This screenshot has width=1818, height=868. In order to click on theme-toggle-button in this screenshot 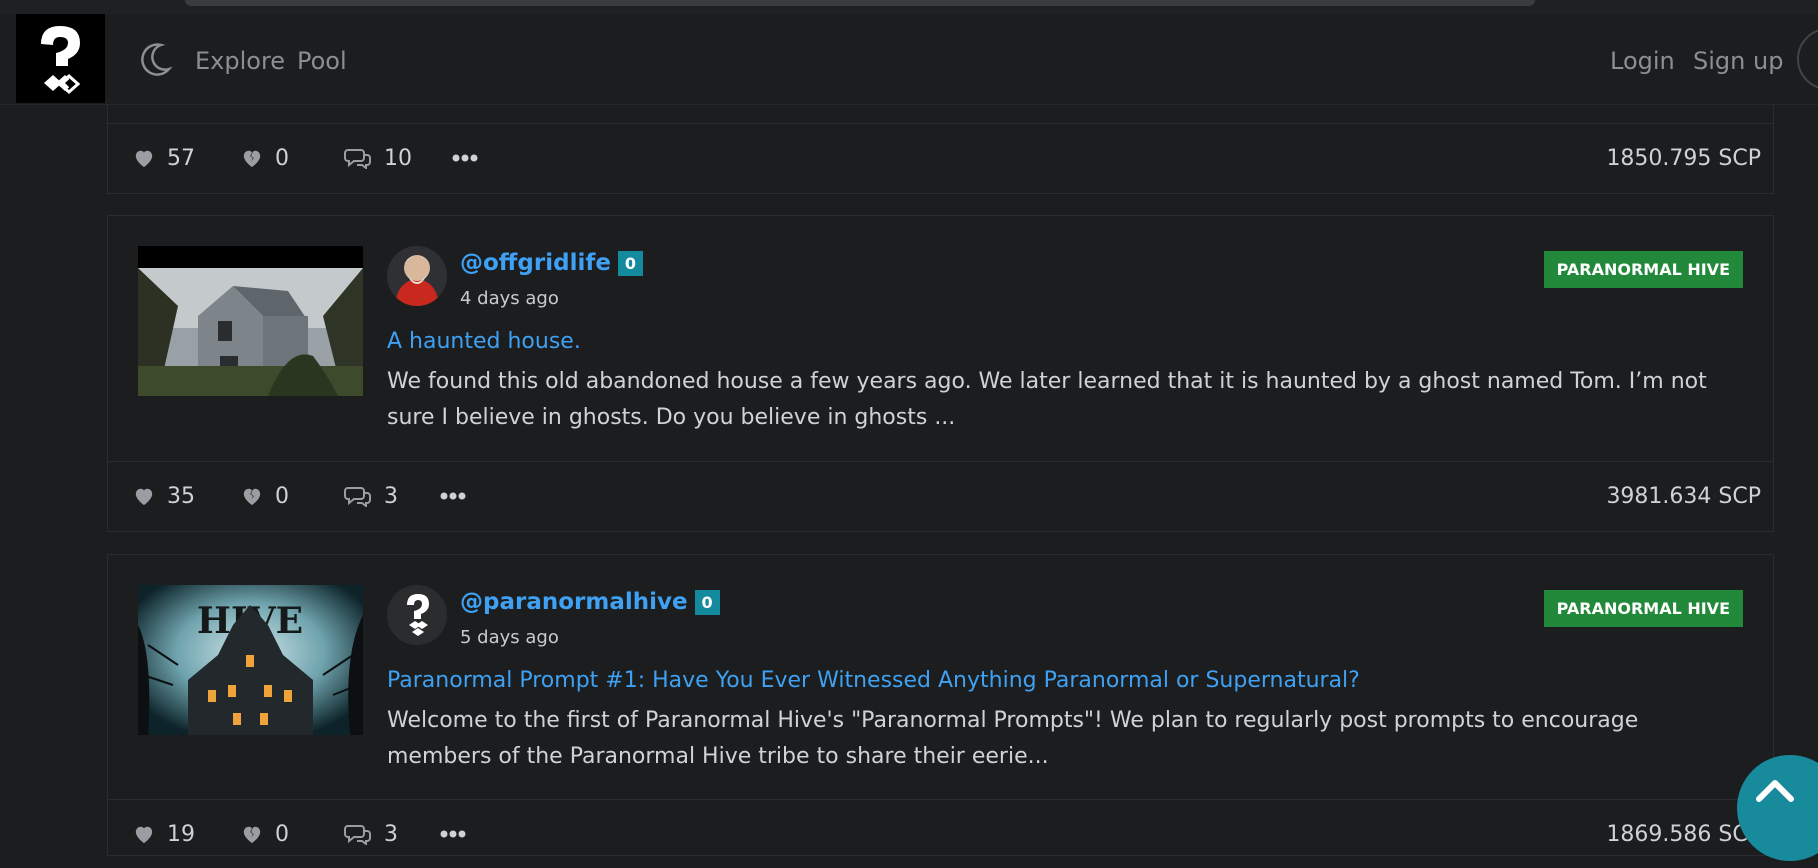, I will do `click(157, 59)`.